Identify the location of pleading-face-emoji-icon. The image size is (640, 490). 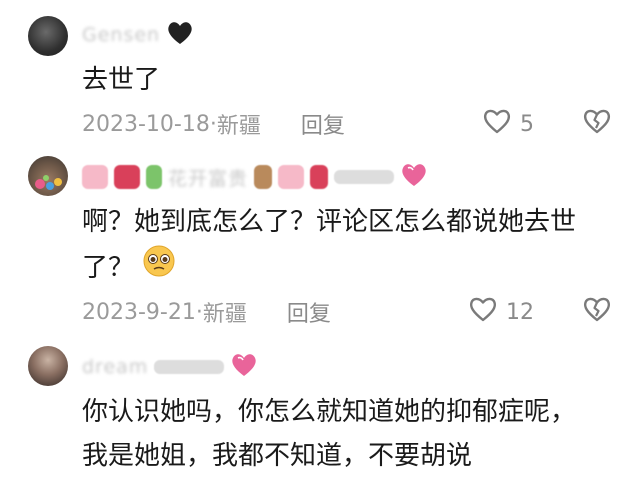
(159, 268).